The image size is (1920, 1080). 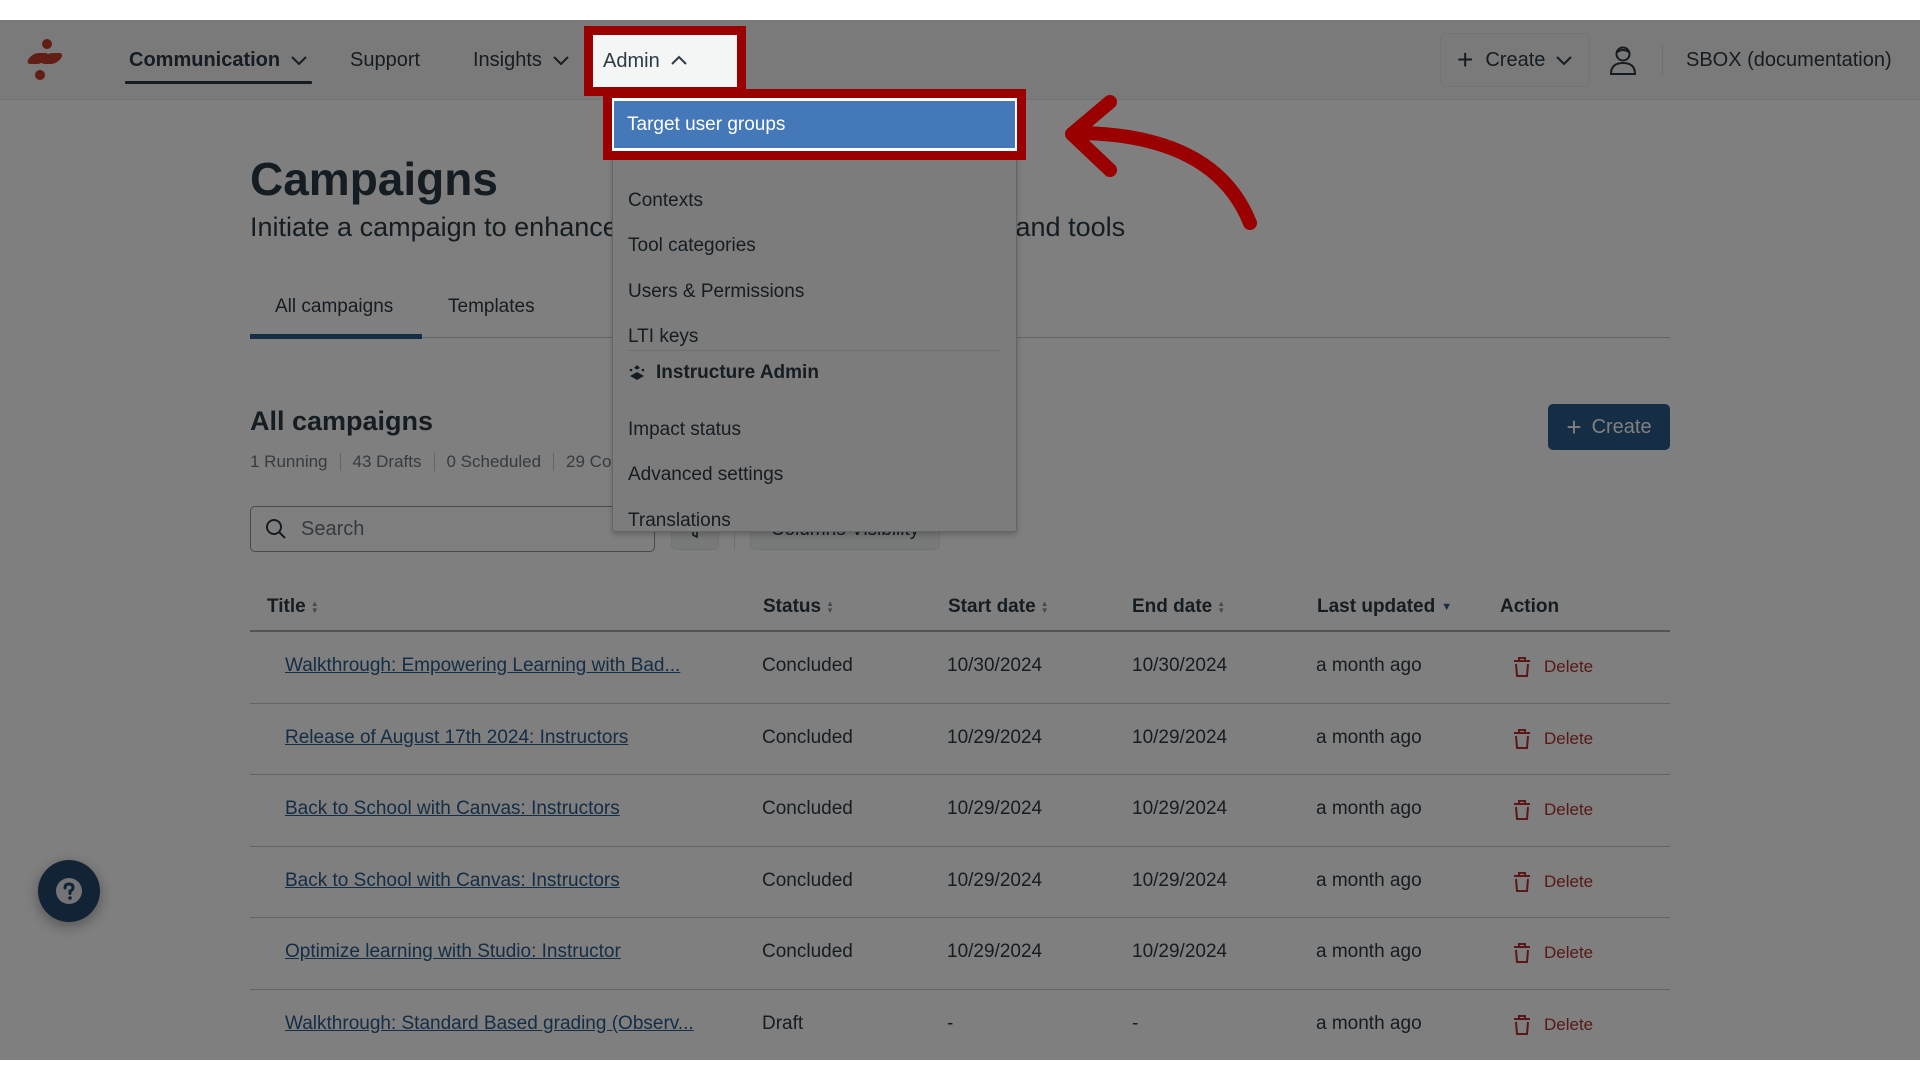 What do you see at coordinates (665, 201) in the screenshot?
I see `menu-item-contexts: Contexts` at bounding box center [665, 201].